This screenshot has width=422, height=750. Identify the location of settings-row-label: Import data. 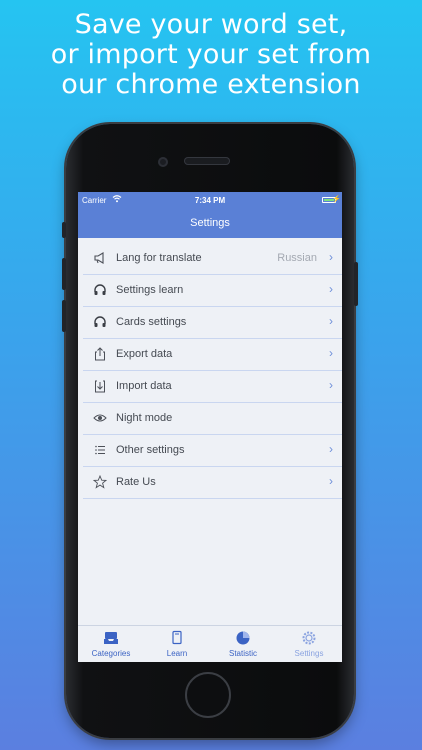
(144, 386).